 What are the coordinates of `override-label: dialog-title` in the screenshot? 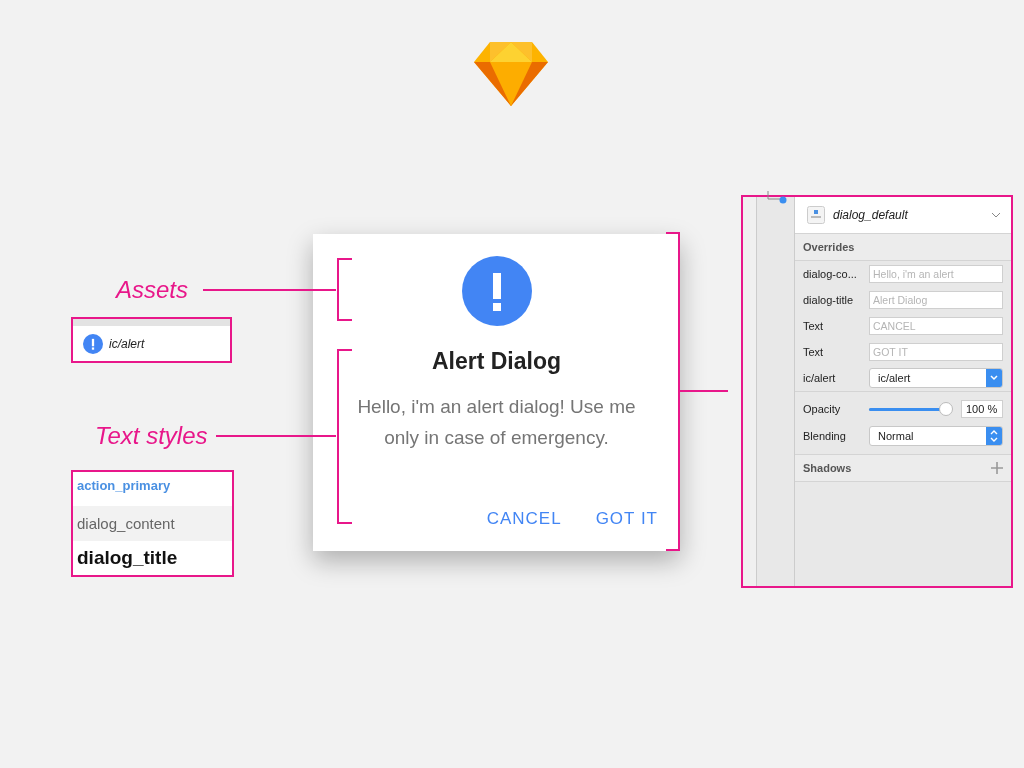 It's located at (829, 300).